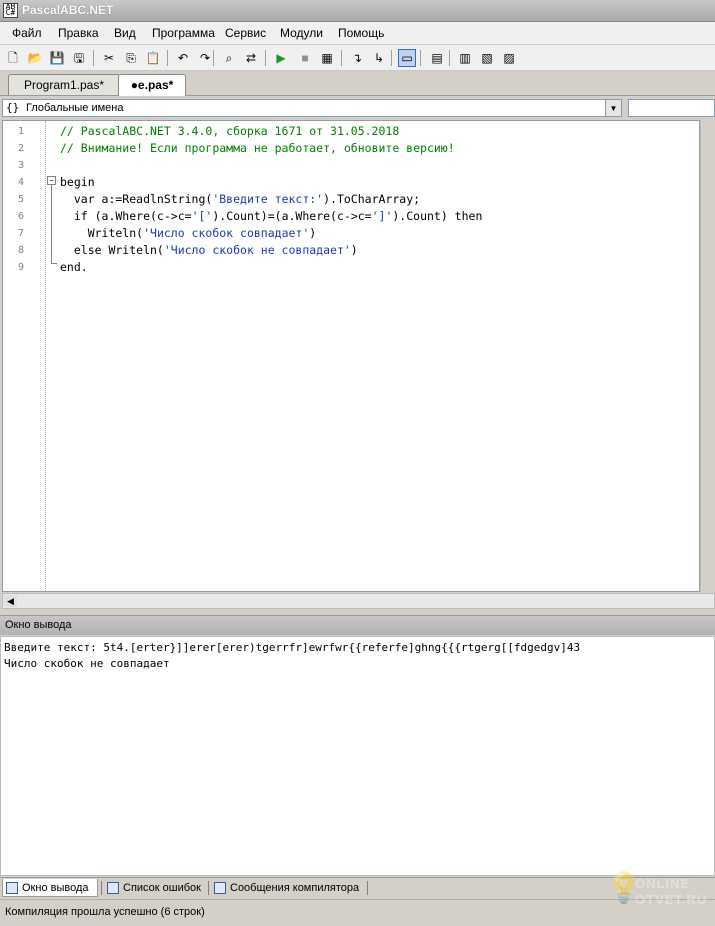 The image size is (715, 926). Describe the element at coordinates (109, 58) in the screenshot. I see `cut-icon: ✂` at that location.